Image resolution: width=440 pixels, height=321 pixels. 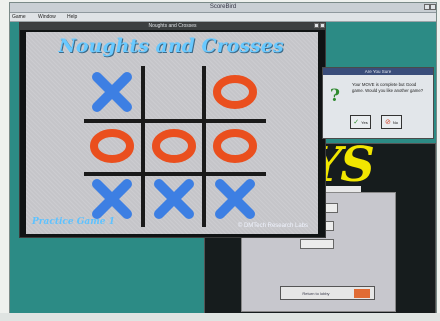 I want to click on grid-line-v2, so click(x=204, y=146).